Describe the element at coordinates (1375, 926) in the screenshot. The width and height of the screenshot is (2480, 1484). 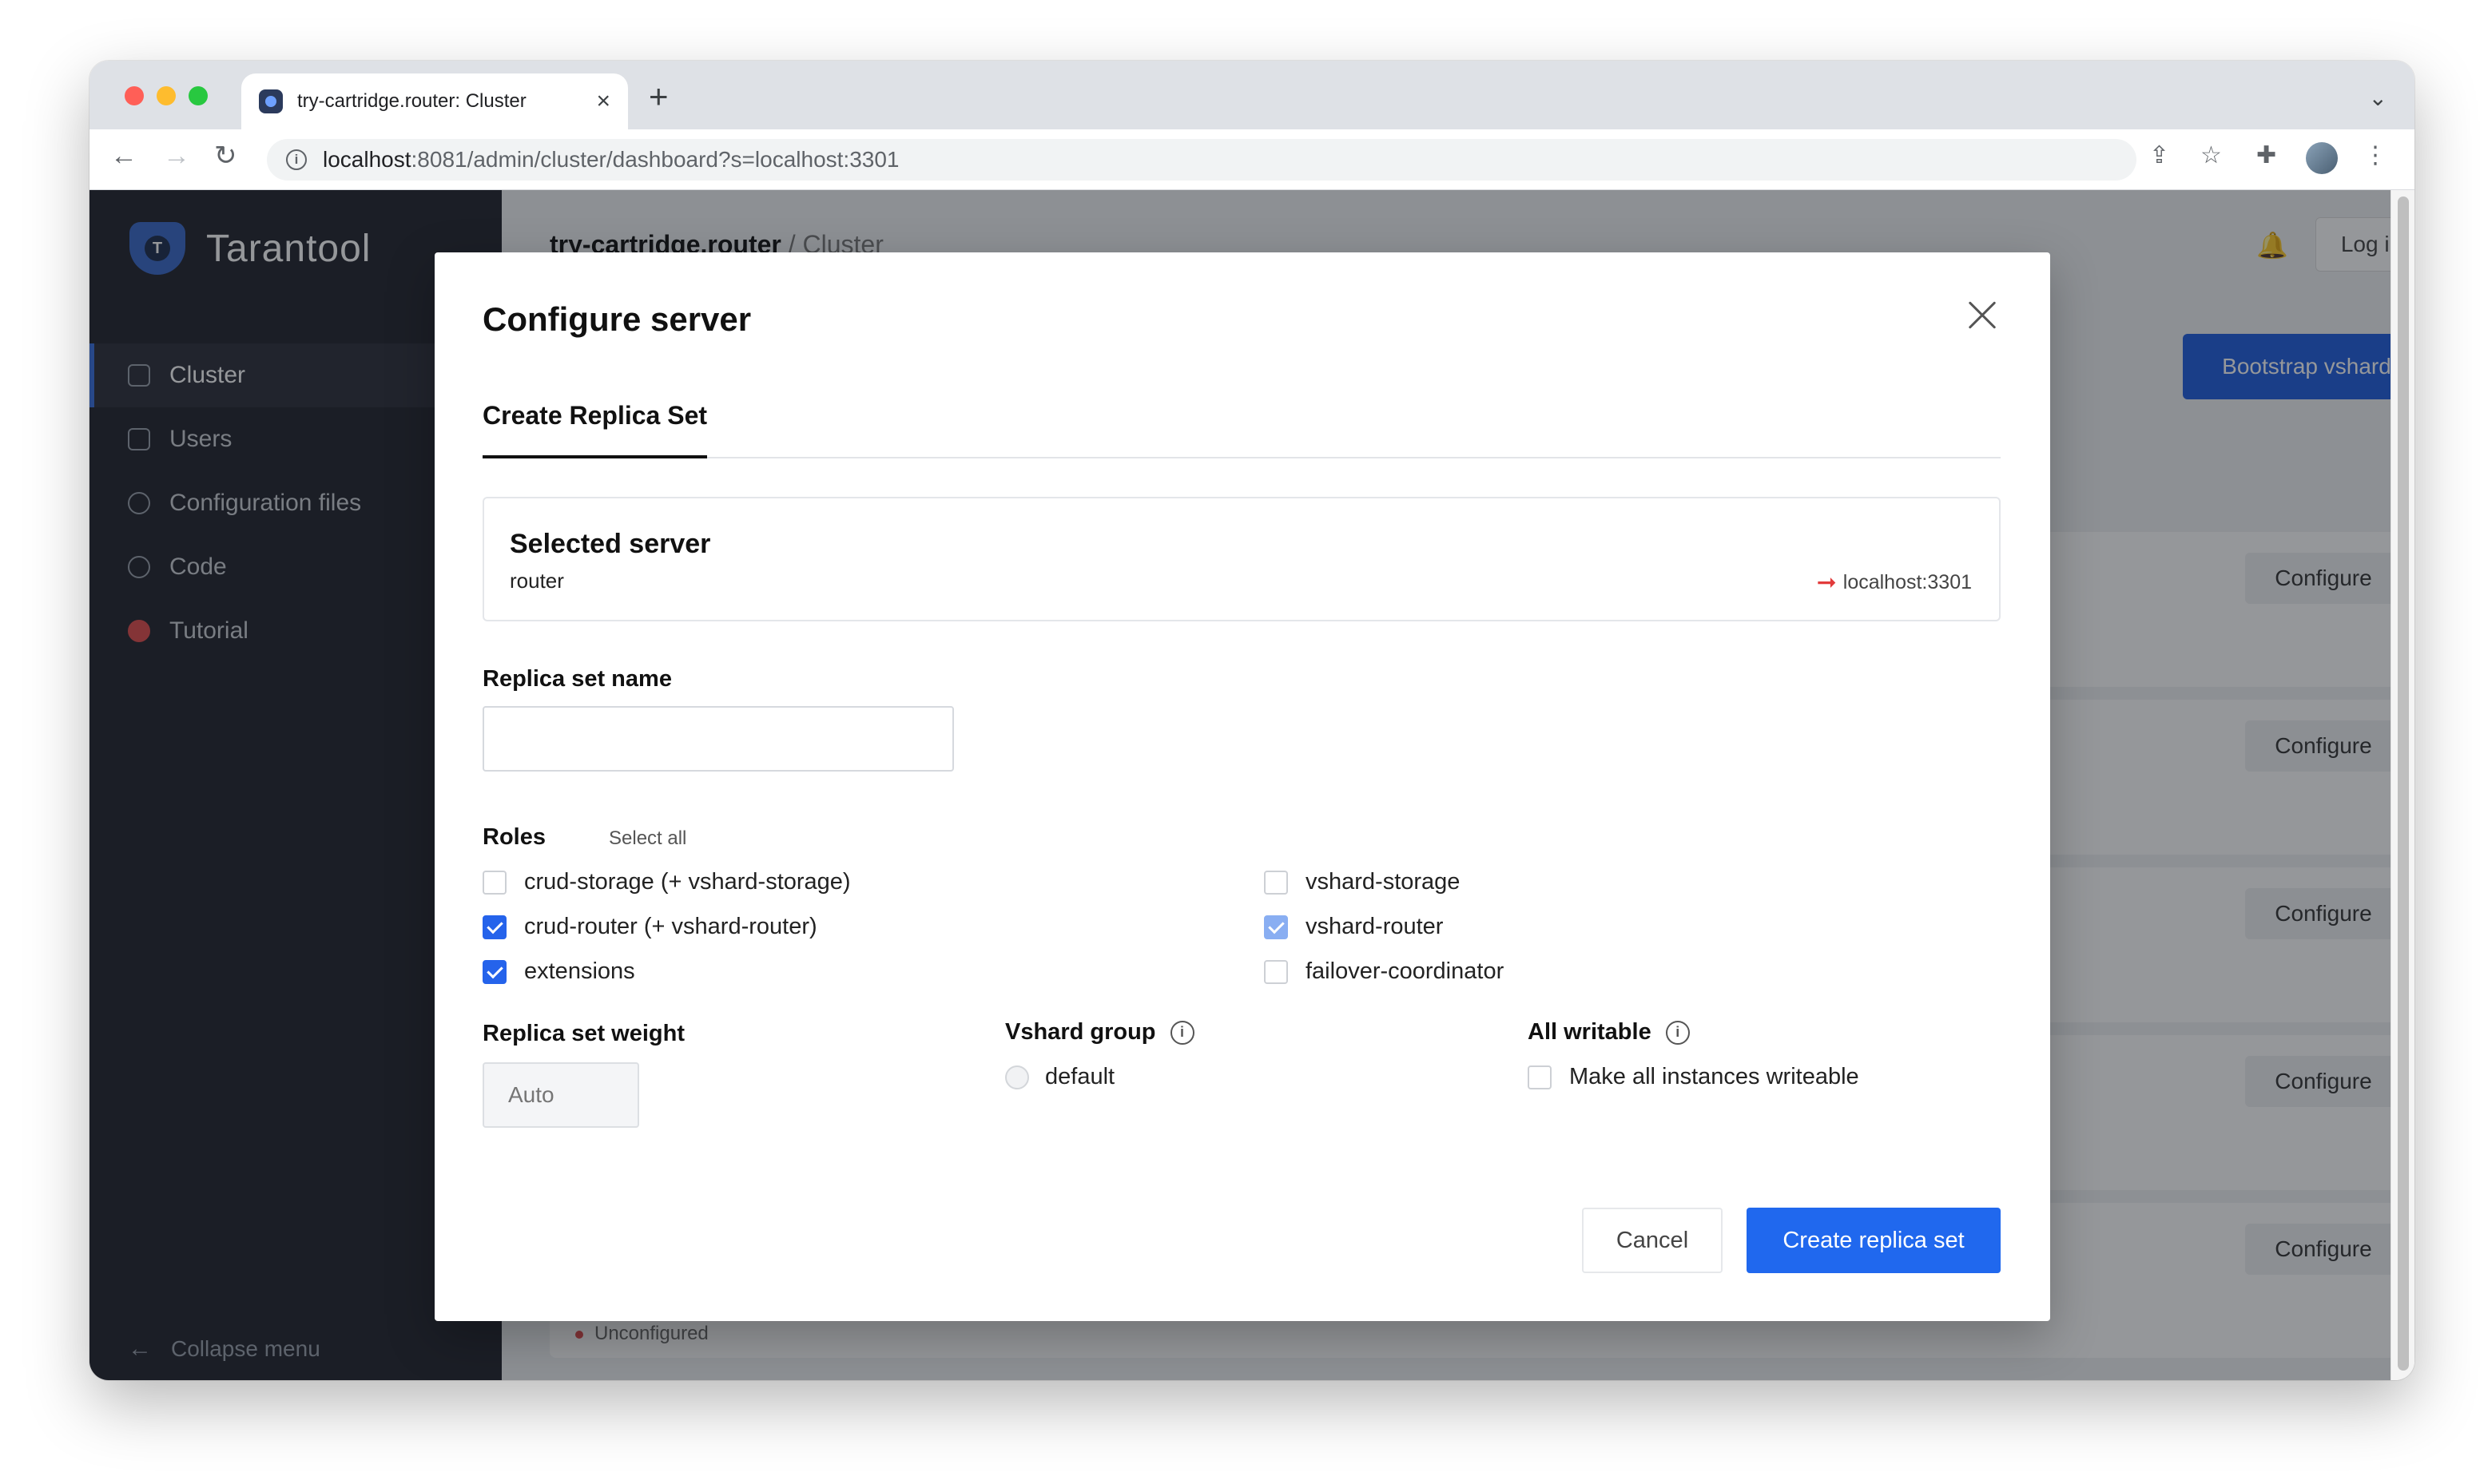
I see `role-label: vshard-router` at that location.